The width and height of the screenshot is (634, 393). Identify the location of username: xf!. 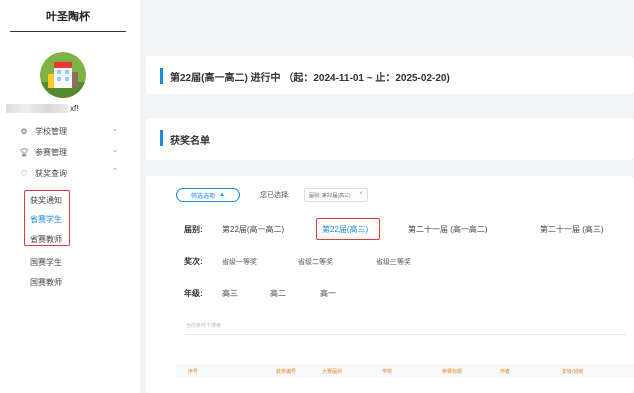
(61, 110).